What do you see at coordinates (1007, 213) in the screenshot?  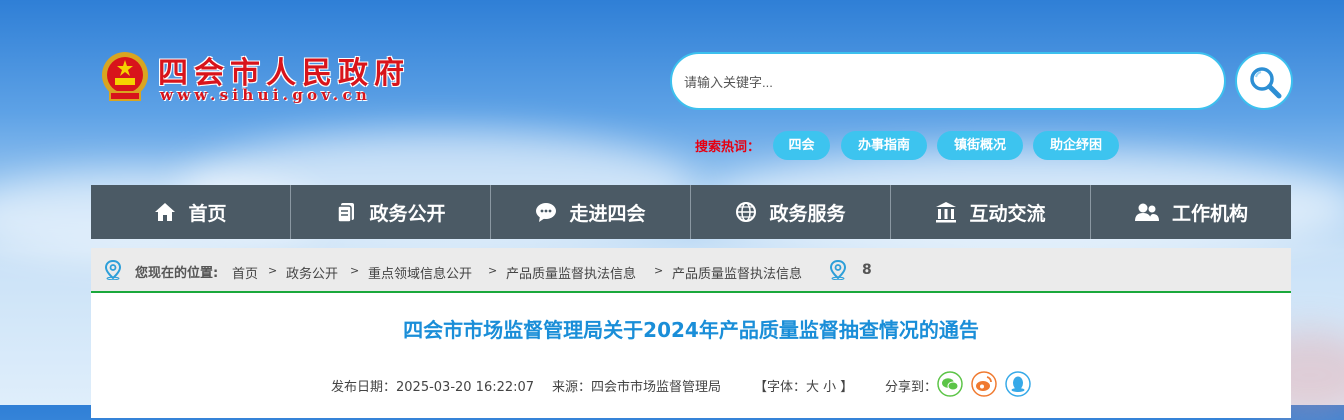 I see `nav-label: 互动交流` at bounding box center [1007, 213].